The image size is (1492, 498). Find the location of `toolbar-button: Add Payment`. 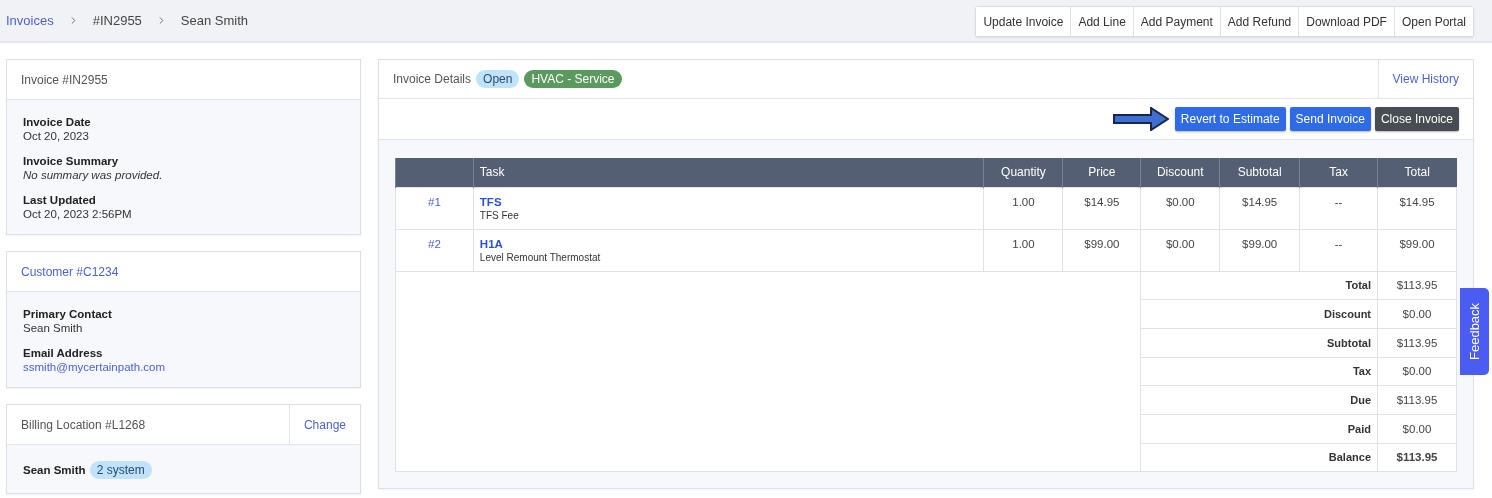

toolbar-button: Add Payment is located at coordinates (1176, 21).